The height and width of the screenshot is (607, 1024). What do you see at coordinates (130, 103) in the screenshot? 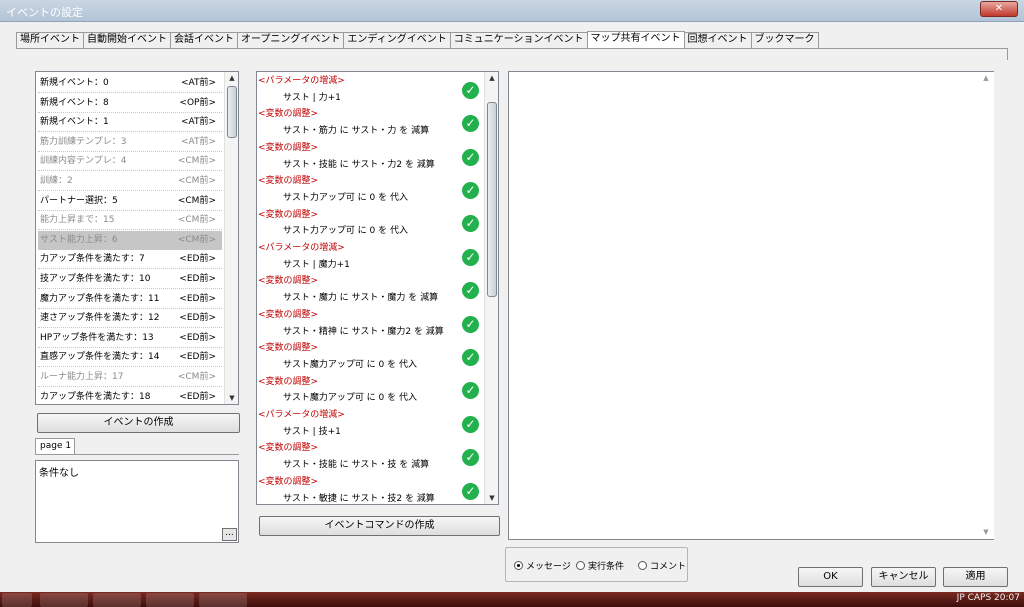
I see `list-item: 新規イベント：8 <OP前>` at bounding box center [130, 103].